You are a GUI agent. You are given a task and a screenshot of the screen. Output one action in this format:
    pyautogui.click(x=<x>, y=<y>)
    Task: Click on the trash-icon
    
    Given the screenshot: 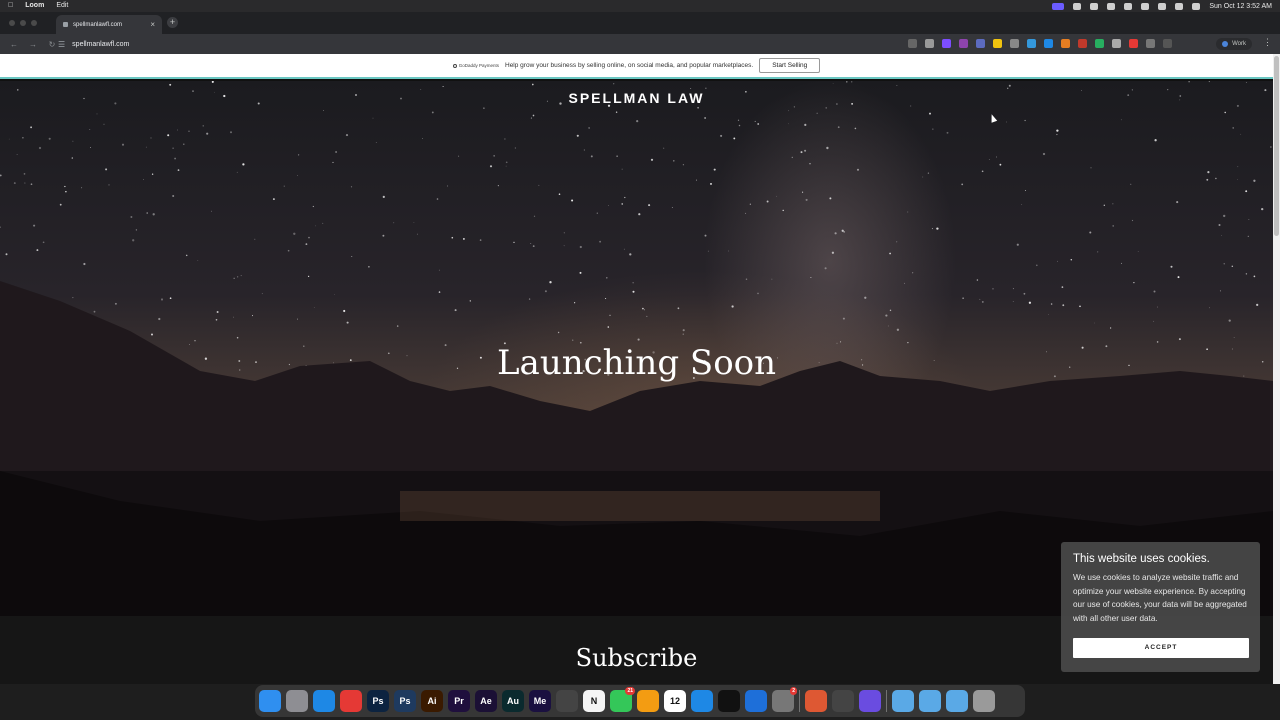 What is the action you would take?
    pyautogui.click(x=984, y=701)
    